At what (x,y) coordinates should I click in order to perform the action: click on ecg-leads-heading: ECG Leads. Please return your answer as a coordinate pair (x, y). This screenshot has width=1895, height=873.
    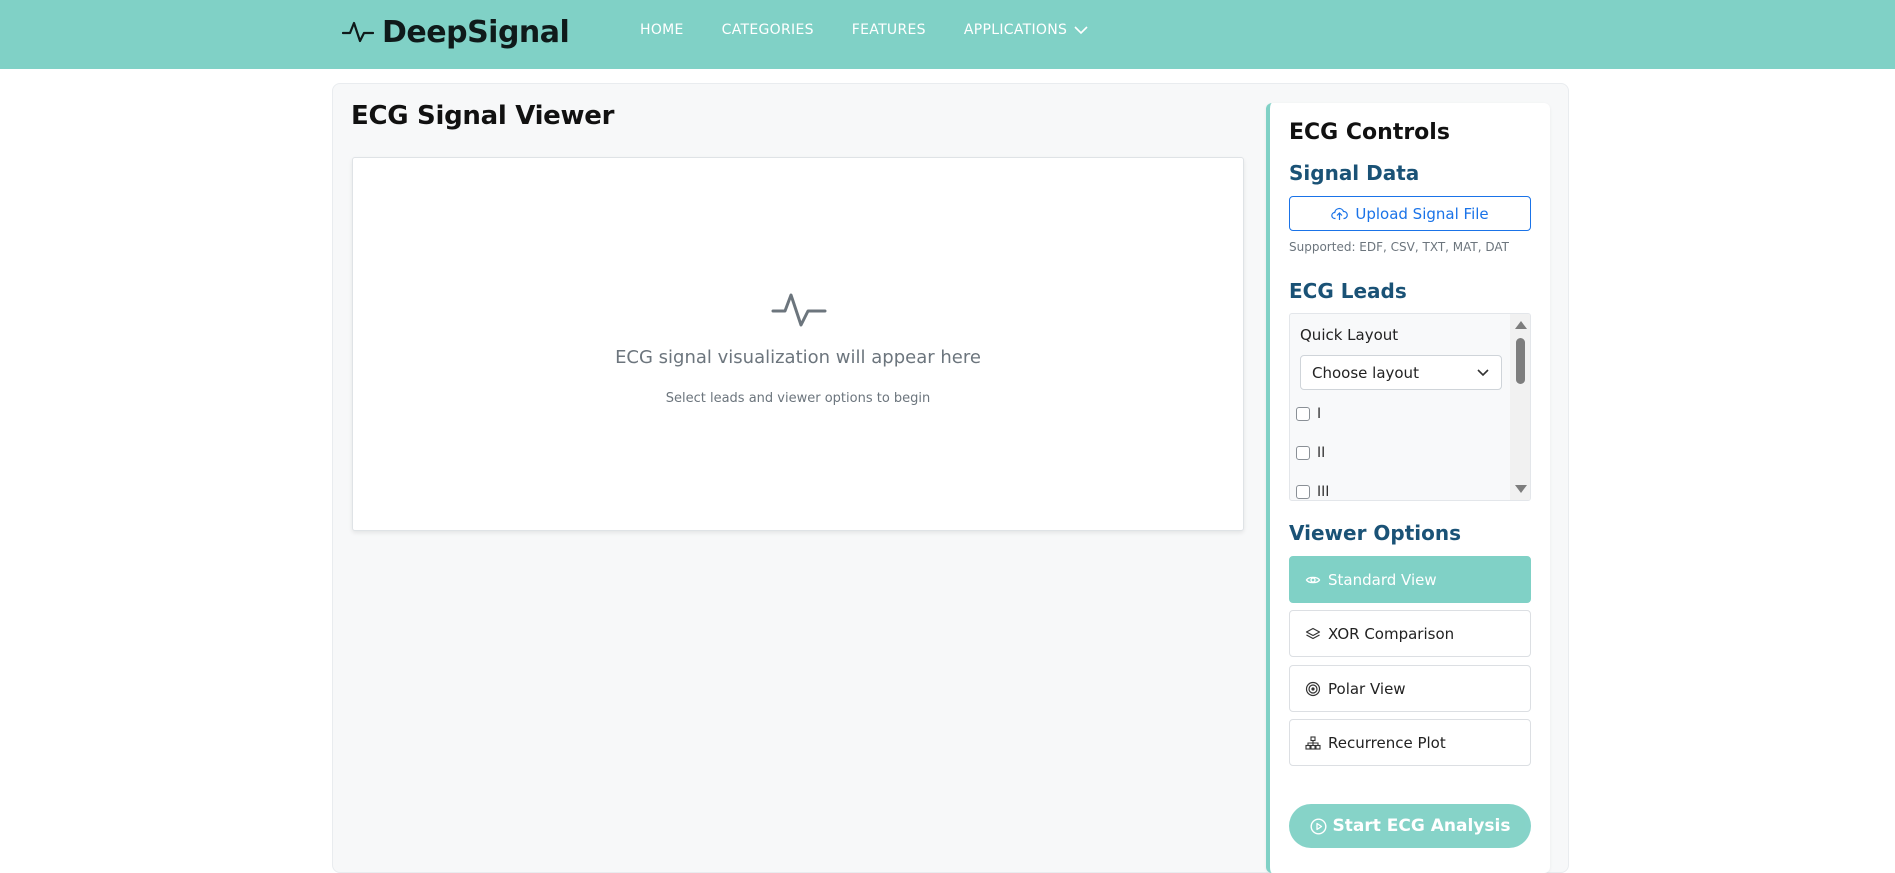
    Looking at the image, I should click on (1348, 291).